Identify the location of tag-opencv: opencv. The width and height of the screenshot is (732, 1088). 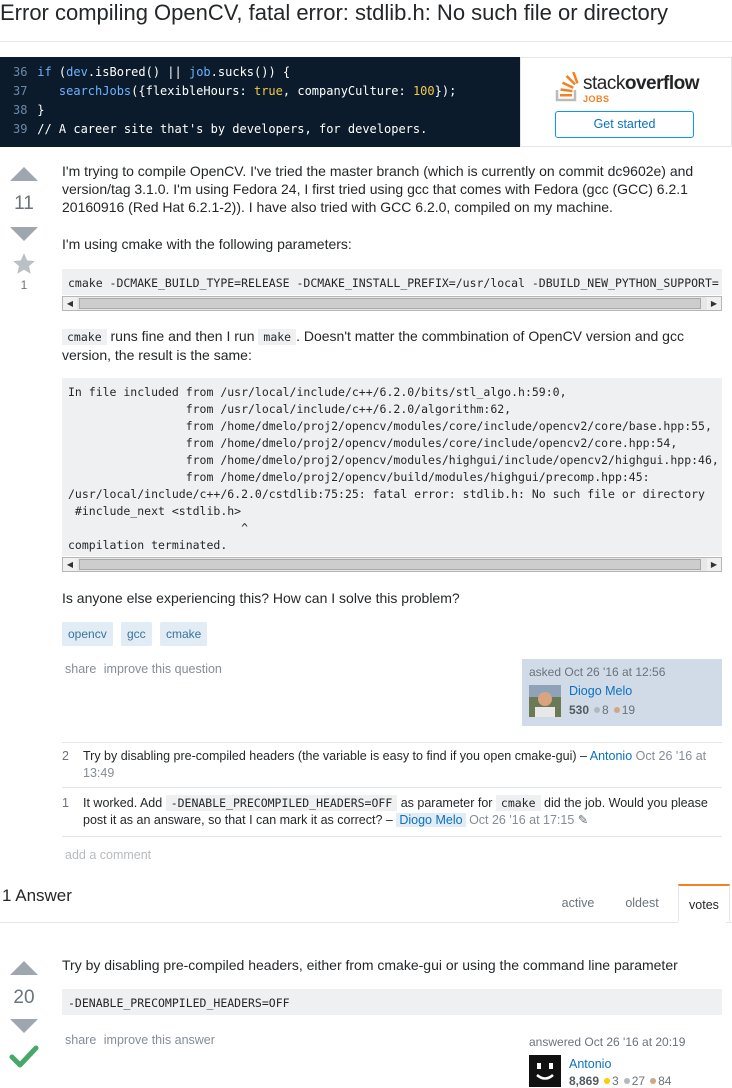
(87, 634).